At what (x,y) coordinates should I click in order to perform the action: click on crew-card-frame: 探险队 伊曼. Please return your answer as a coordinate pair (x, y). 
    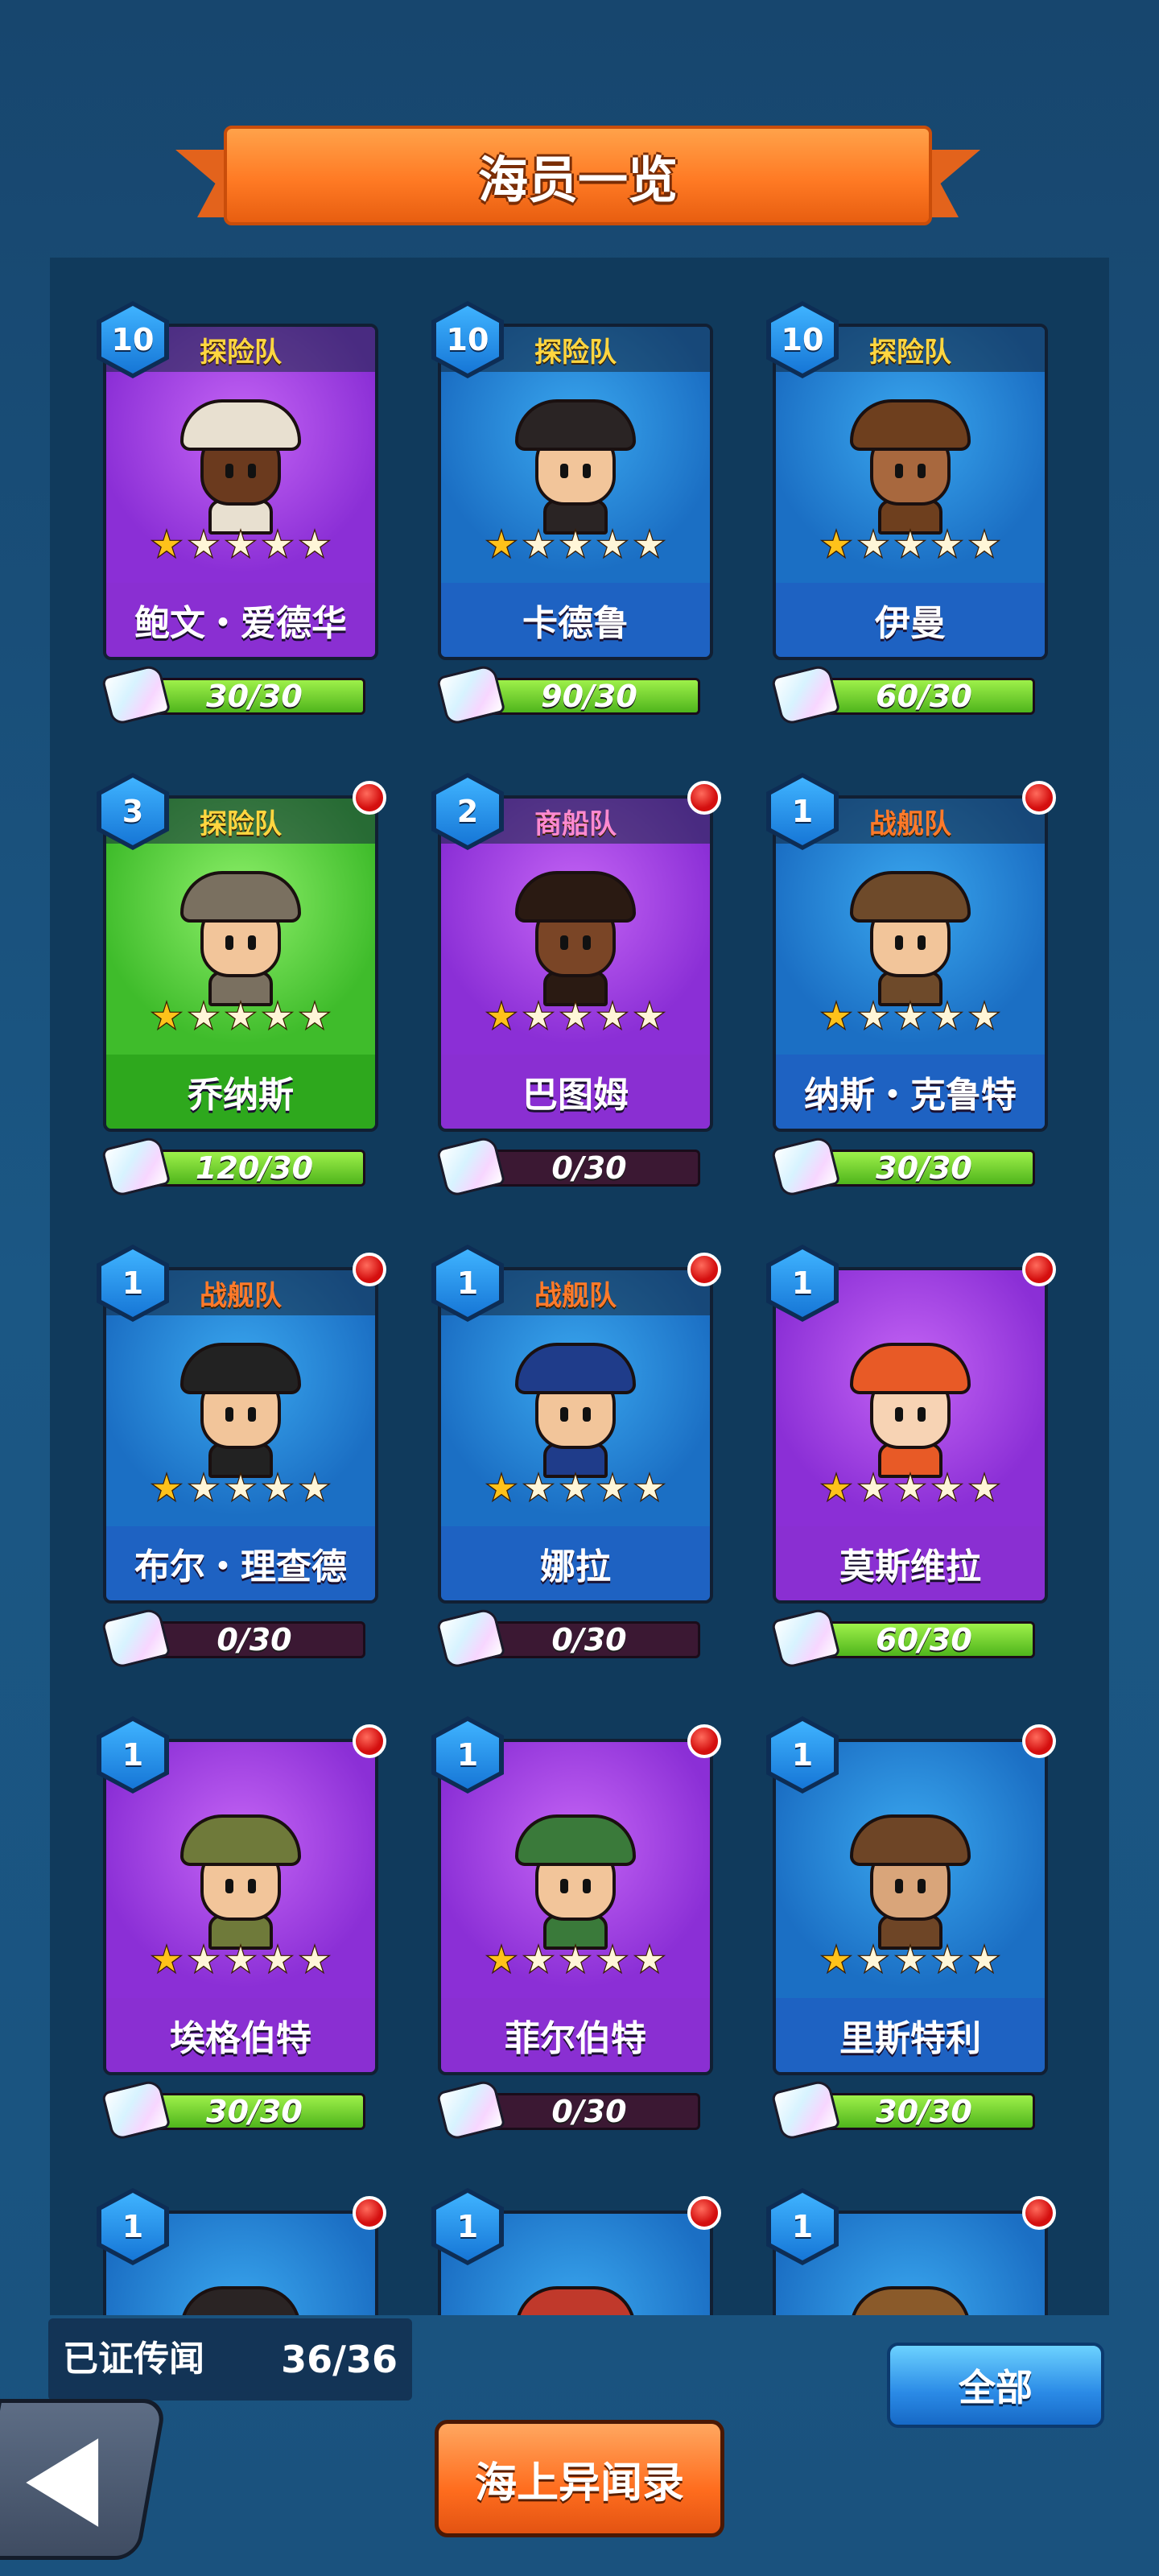
    Looking at the image, I should click on (910, 492).